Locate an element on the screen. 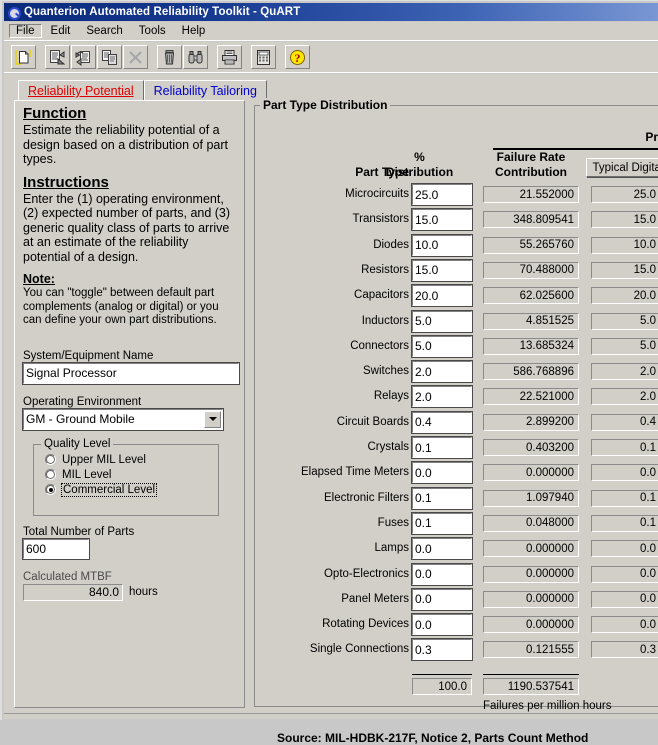  column-header-failure-rate-line1: Failure Rate is located at coordinates (531, 157).